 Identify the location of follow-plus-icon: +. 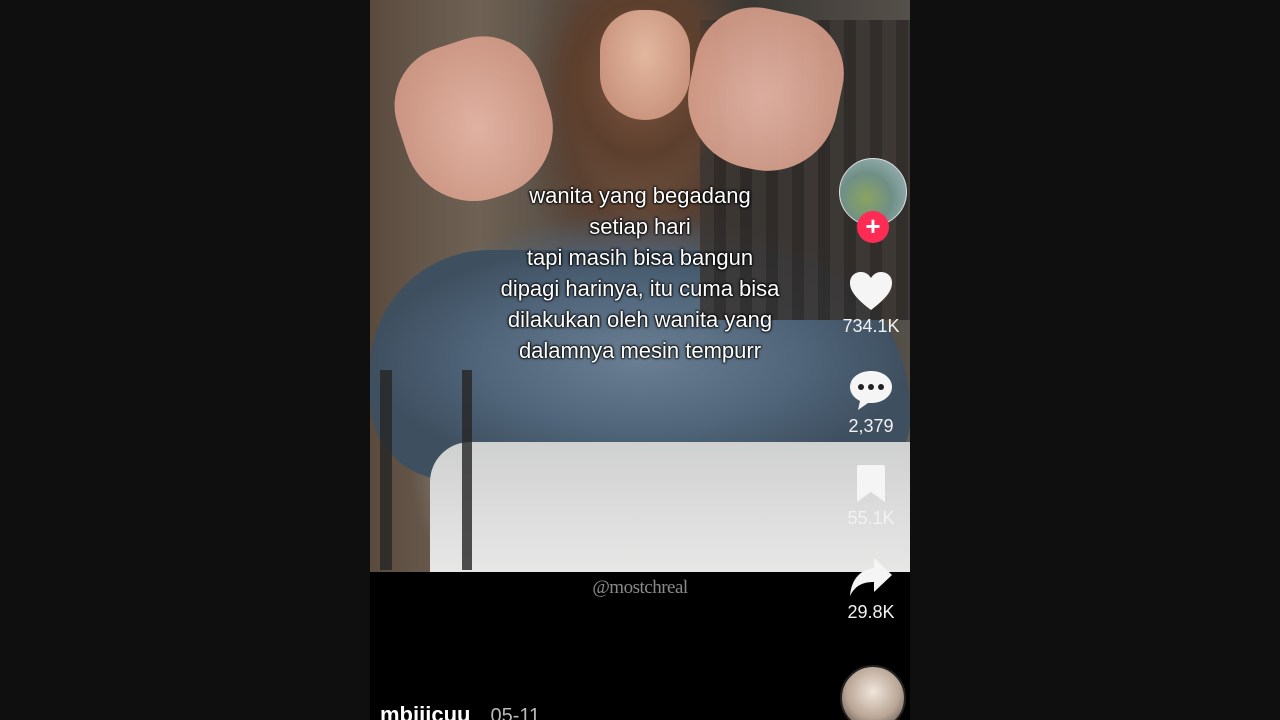
(873, 227).